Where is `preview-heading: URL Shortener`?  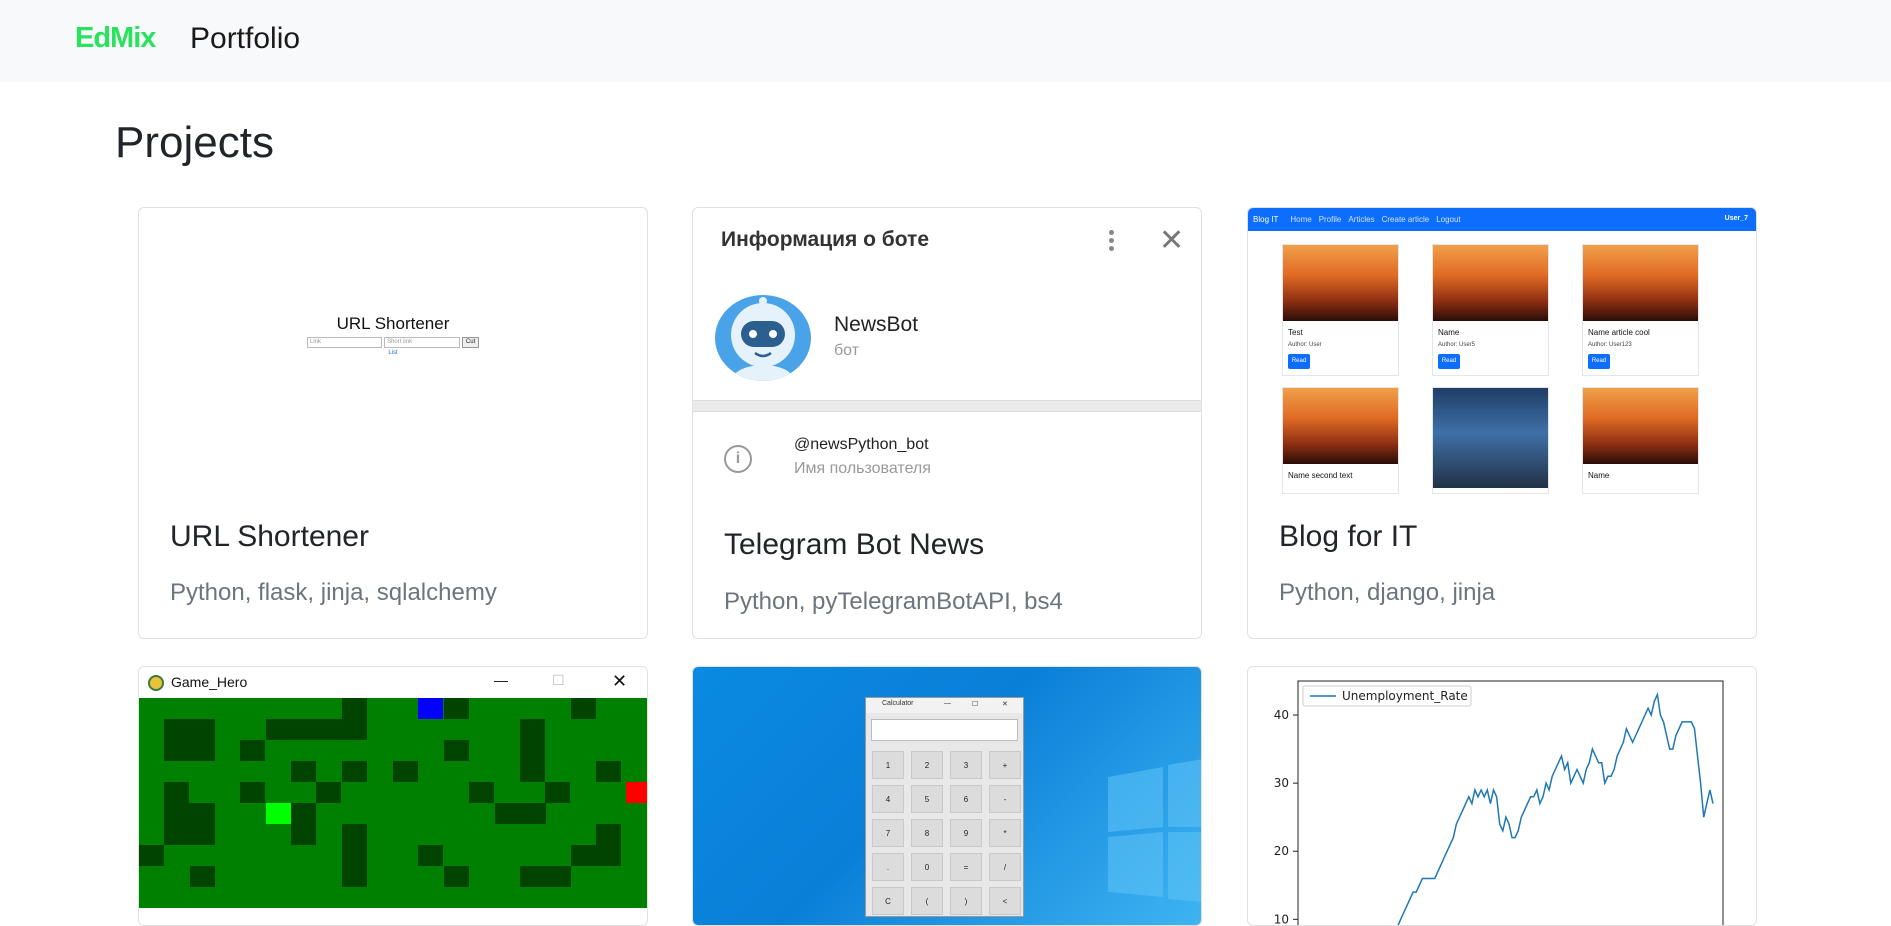
preview-heading: URL Shortener is located at coordinates (393, 323).